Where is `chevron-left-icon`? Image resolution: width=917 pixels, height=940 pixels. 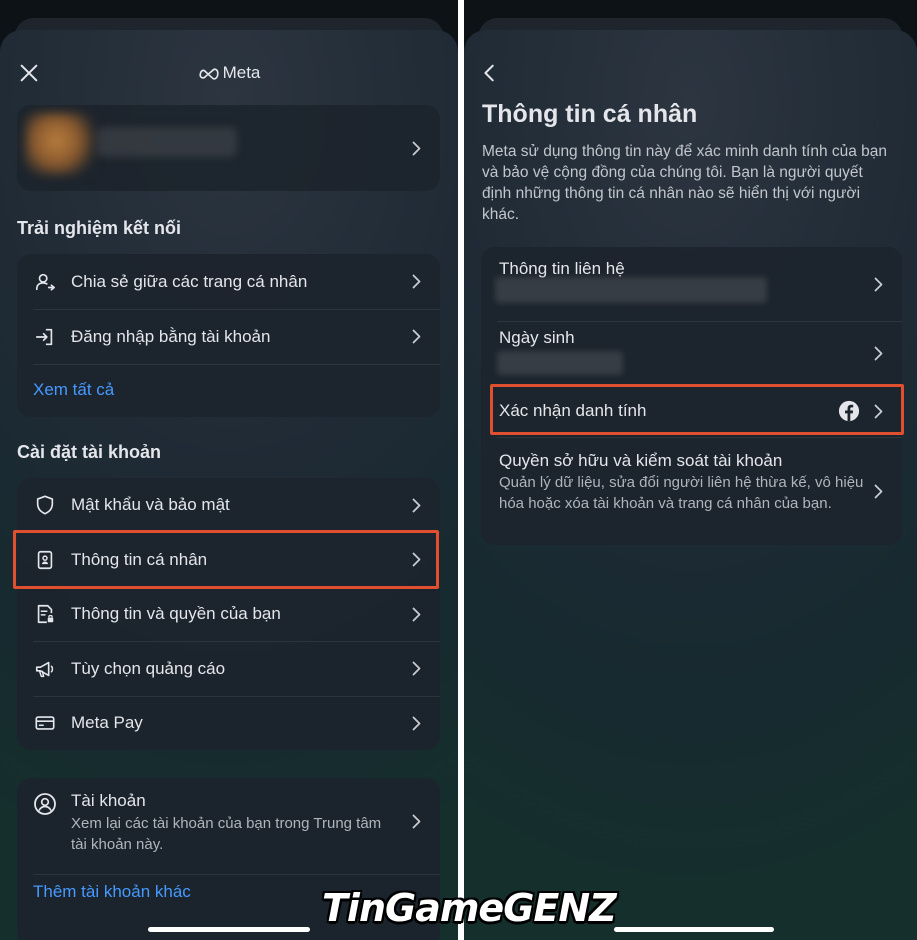
chevron-left-icon is located at coordinates (489, 73).